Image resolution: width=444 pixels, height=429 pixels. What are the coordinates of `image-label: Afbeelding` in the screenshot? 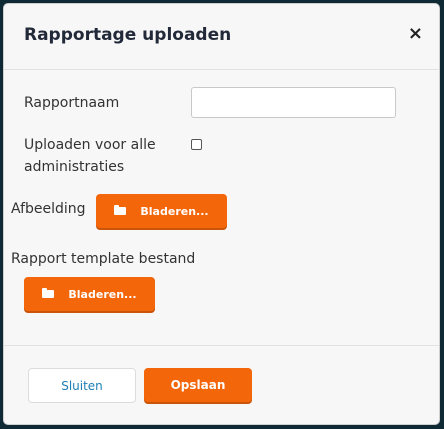 It's located at (48, 209).